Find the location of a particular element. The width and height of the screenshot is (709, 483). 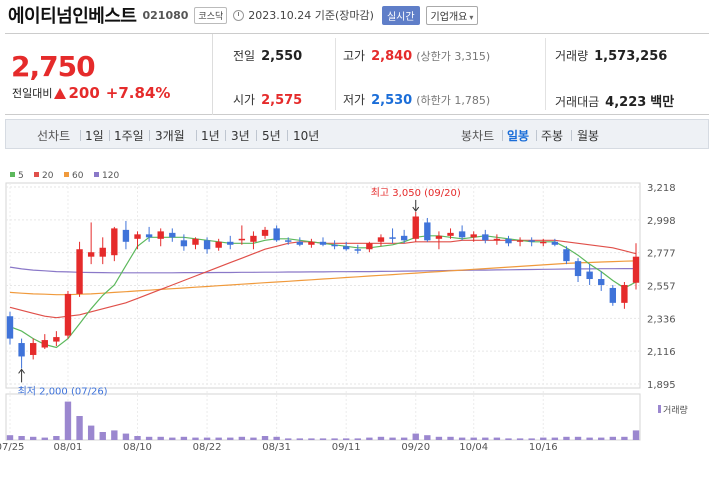

current-price: 2,750 is located at coordinates (53, 66).